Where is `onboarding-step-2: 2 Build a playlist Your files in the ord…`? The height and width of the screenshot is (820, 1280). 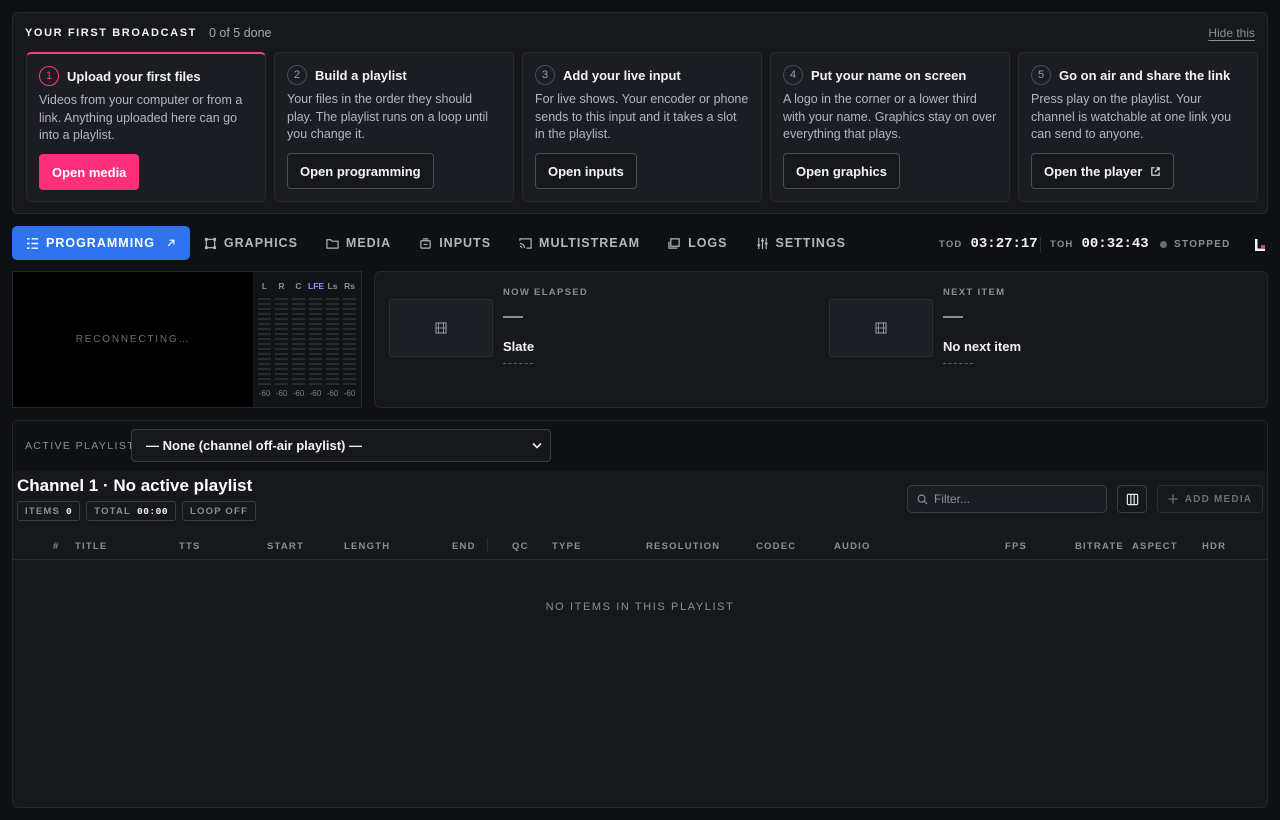 onboarding-step-2: 2 Build a playlist Your files in the ord… is located at coordinates (394, 127).